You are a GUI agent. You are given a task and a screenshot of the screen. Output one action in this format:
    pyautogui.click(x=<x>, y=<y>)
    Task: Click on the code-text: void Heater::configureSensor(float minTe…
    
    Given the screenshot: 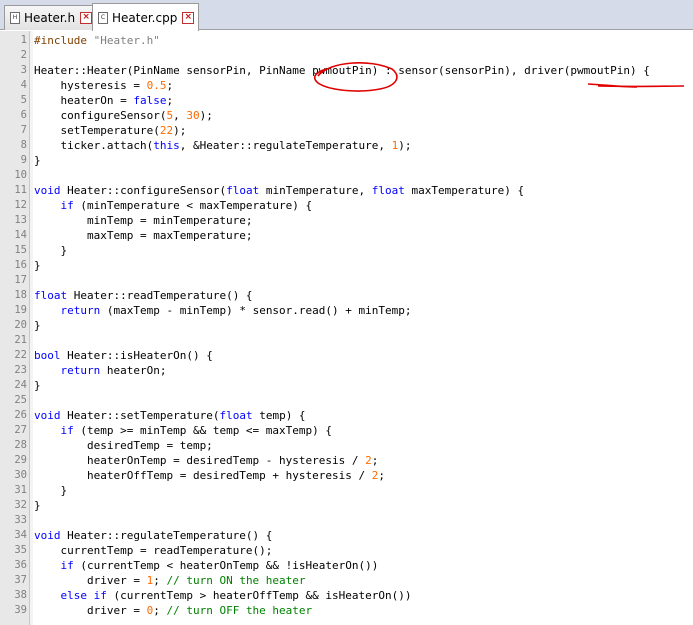 What is the action you would take?
    pyautogui.click(x=279, y=190)
    